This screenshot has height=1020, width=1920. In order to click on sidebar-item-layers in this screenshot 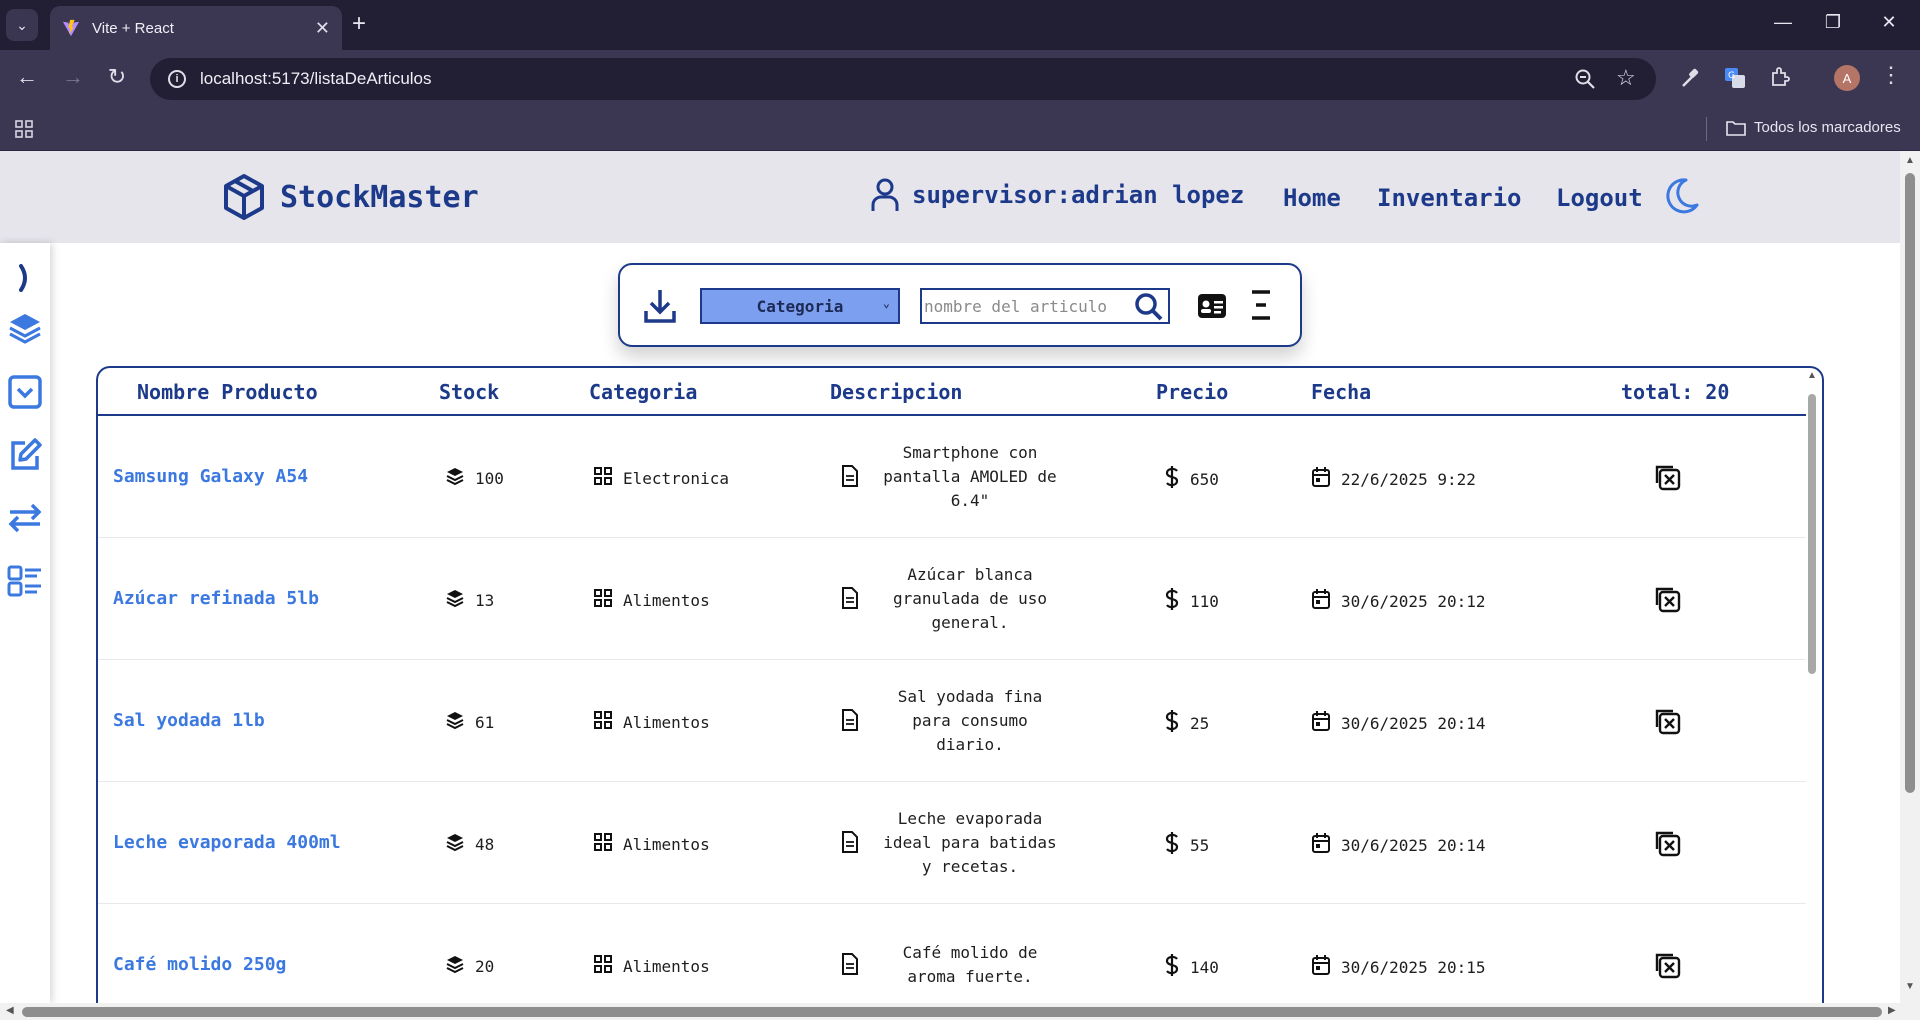, I will do `click(25, 329)`.